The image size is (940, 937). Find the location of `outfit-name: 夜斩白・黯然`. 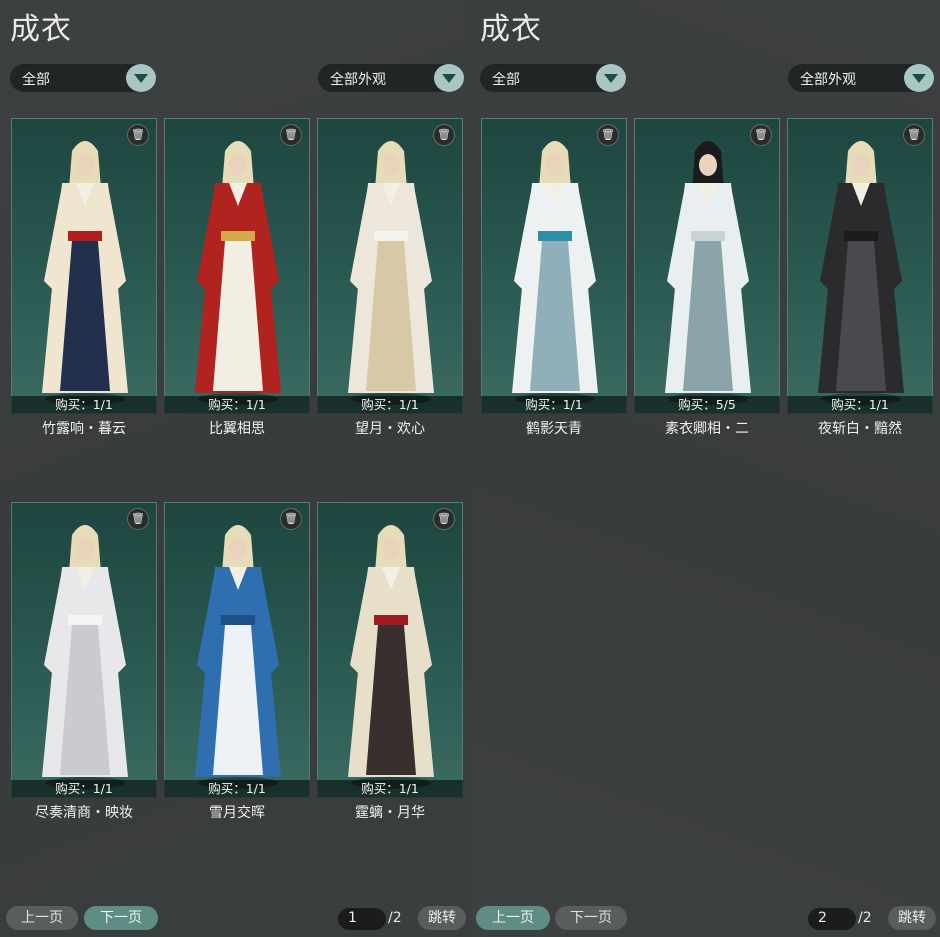

outfit-name: 夜斩白・黯然 is located at coordinates (860, 429).